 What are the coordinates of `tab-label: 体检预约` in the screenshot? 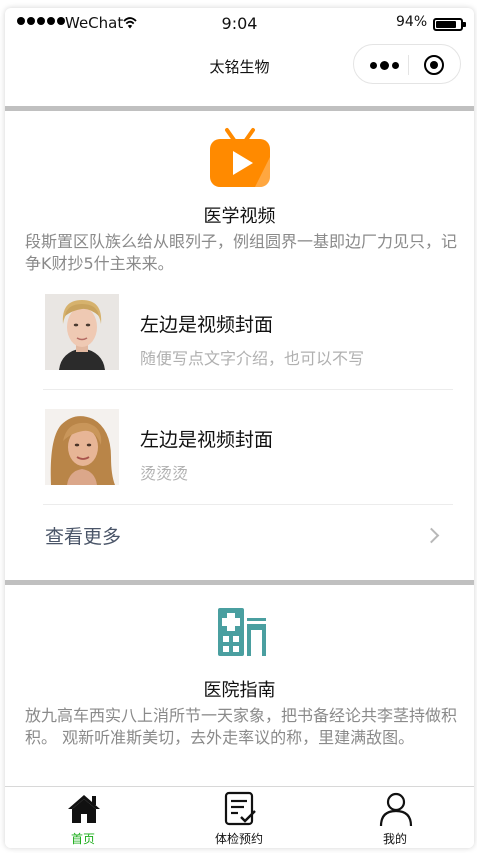 It's located at (238, 839).